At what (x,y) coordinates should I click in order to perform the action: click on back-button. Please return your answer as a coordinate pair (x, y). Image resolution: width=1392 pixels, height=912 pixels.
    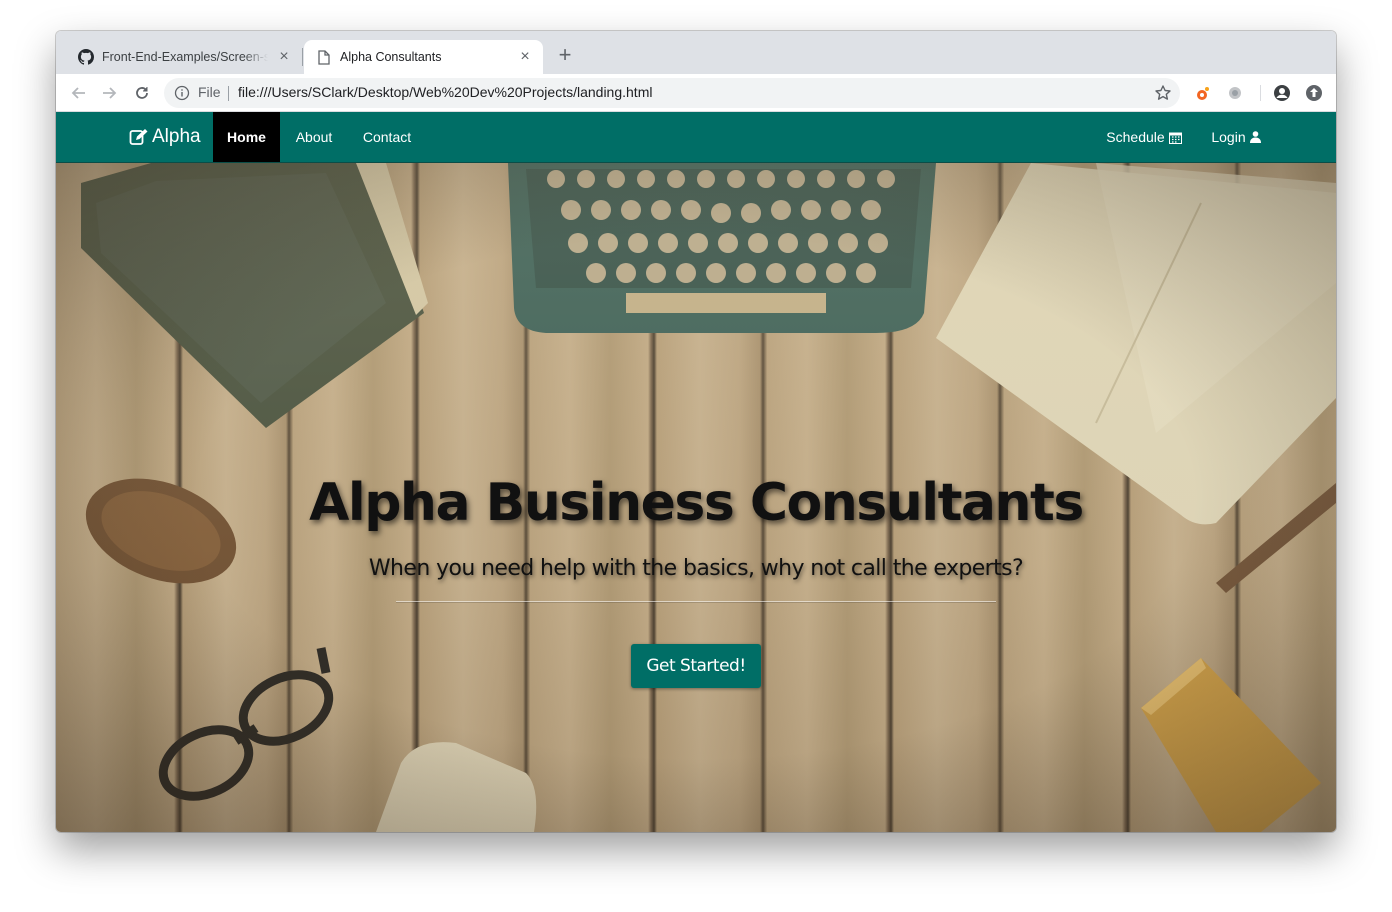
    Looking at the image, I should click on (78, 93).